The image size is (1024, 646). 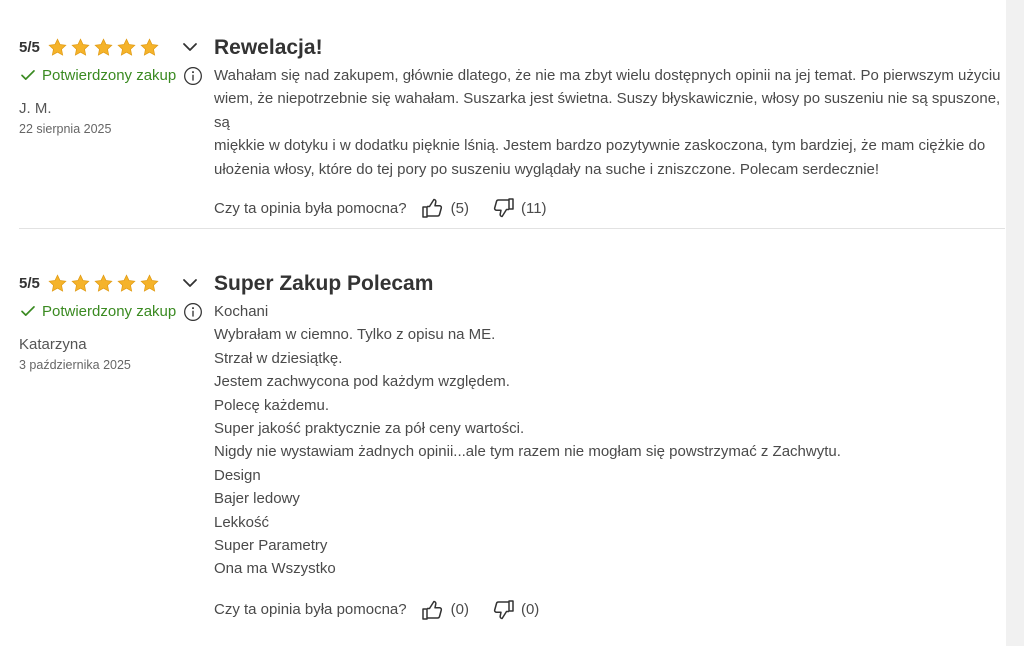 I want to click on downvote-button: (0), so click(x=515, y=610).